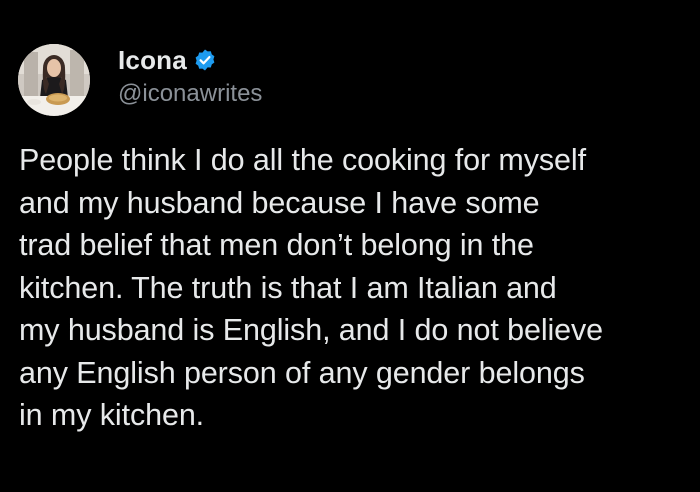 The width and height of the screenshot is (700, 492). I want to click on author-display-name: Icona, so click(152, 60).